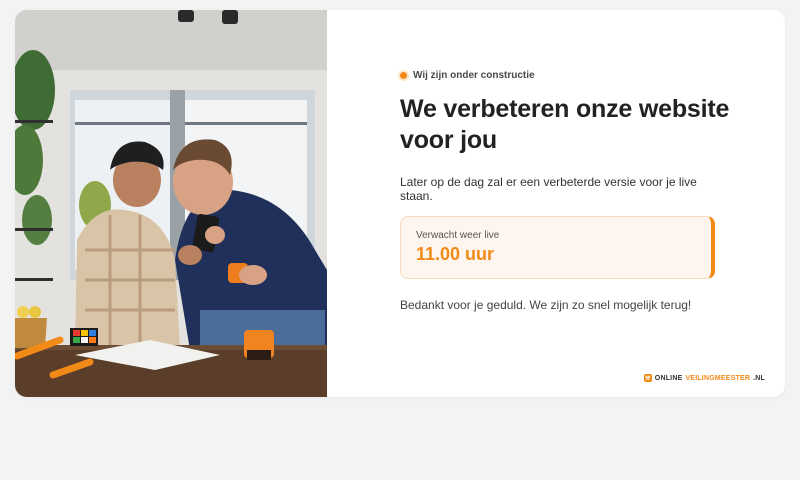 The height and width of the screenshot is (480, 800). I want to click on gavel-icon: ⚒, so click(647, 378).